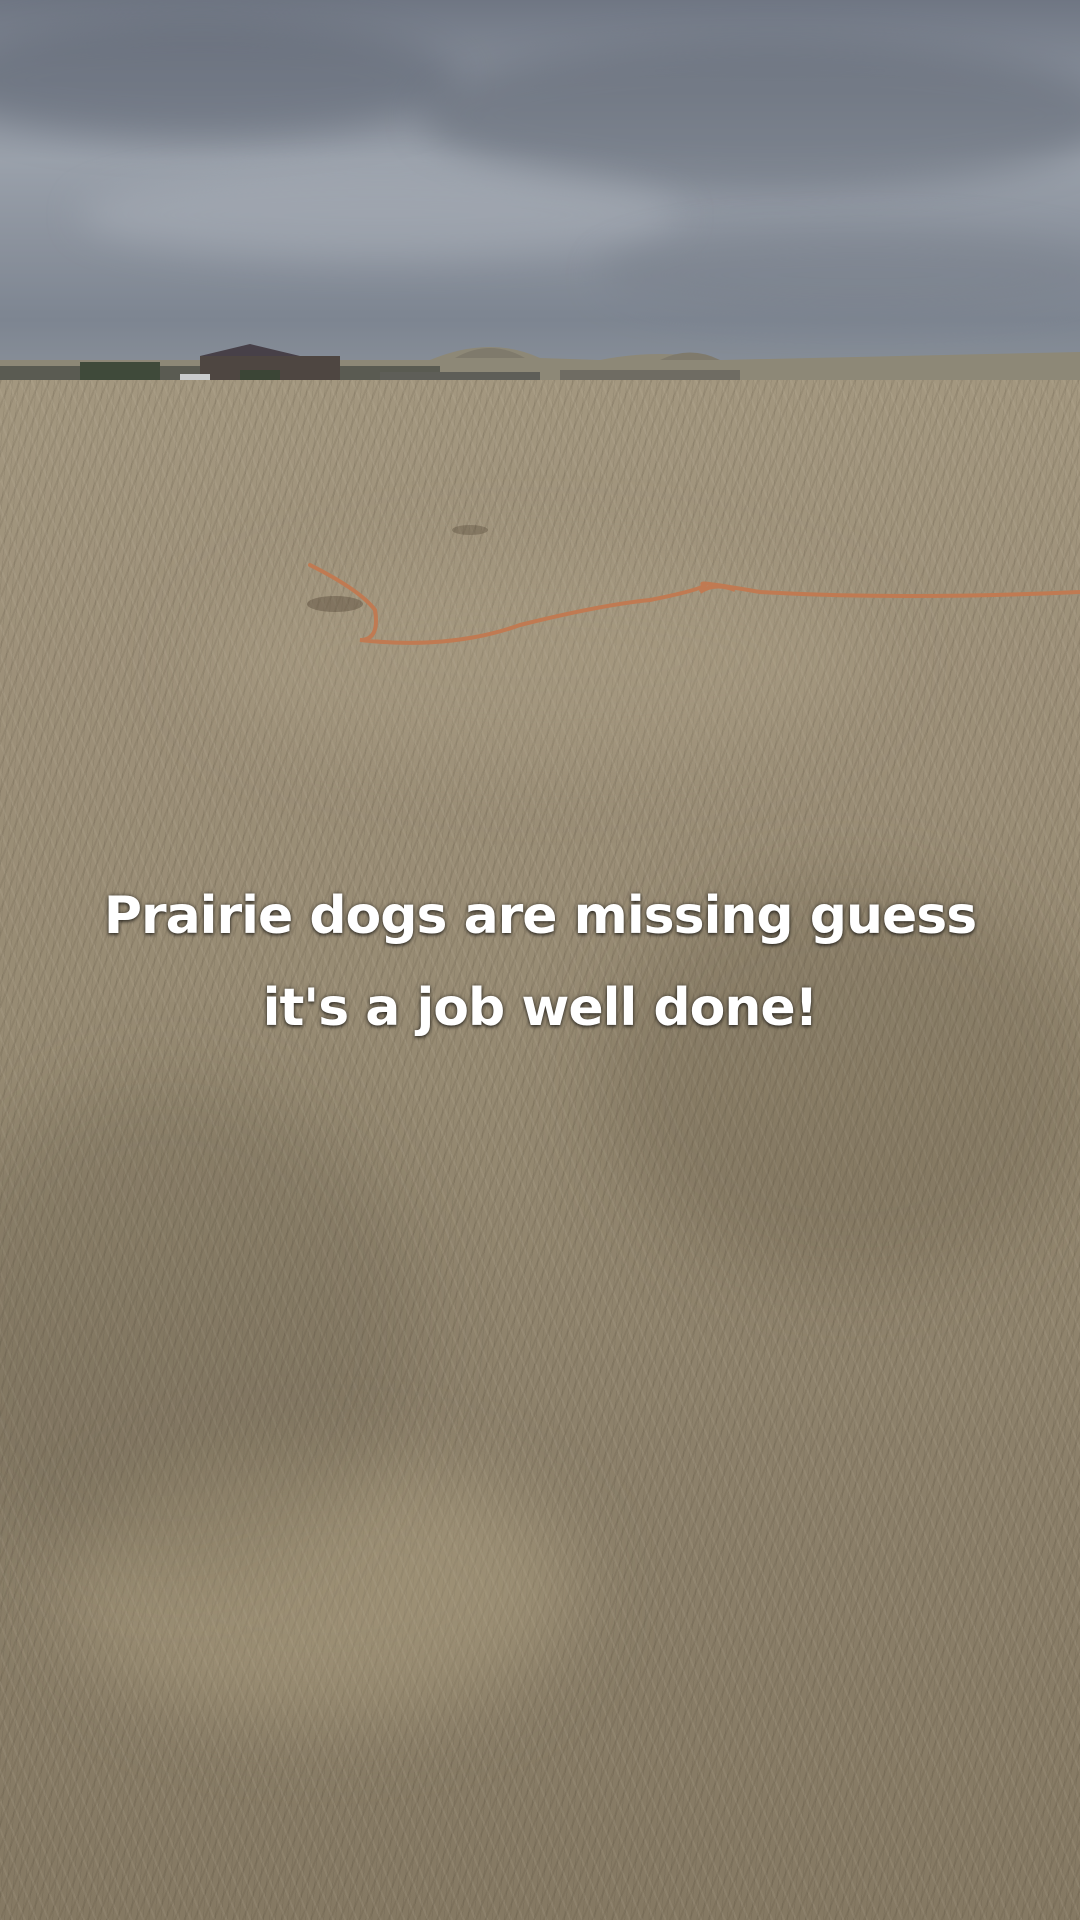  Describe the element at coordinates (693, 585) in the screenshot. I see `garden-hose` at that location.